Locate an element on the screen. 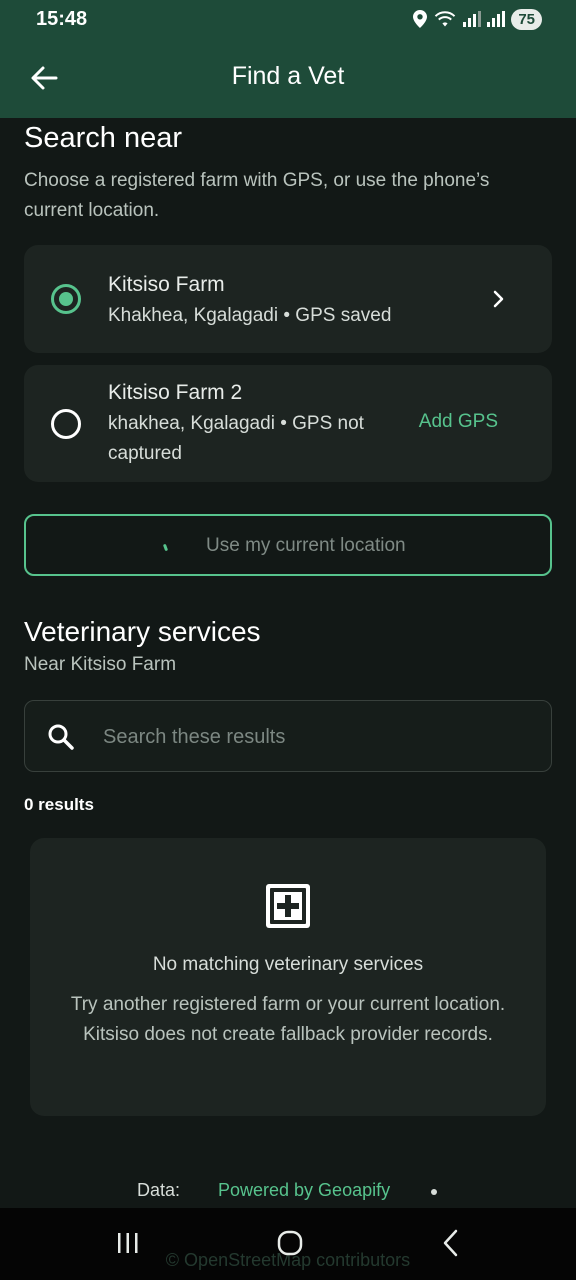 This screenshot has width=576, height=1280. home-icon is located at coordinates (290, 1243).